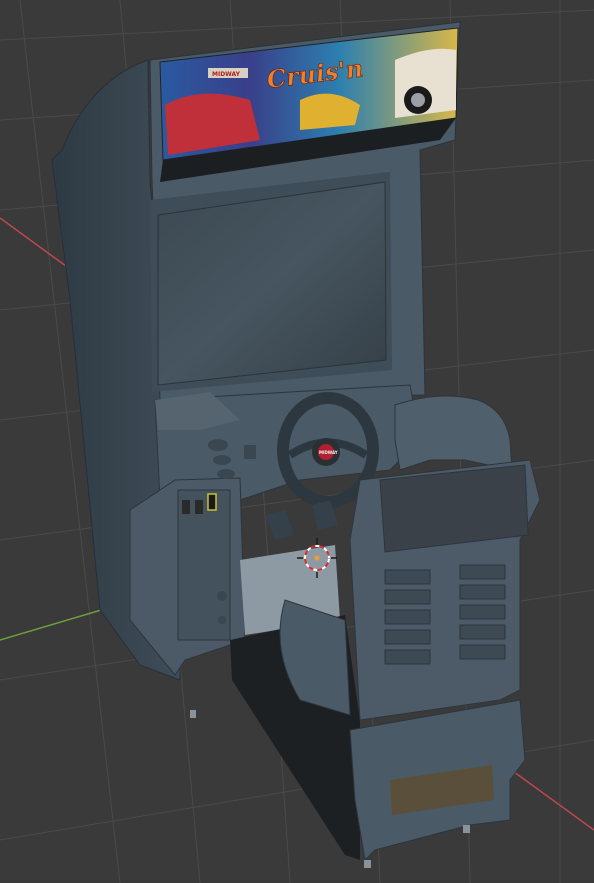 This screenshot has width=594, height=883. What do you see at coordinates (212, 502) in the screenshot?
I see `coin-slot-light` at bounding box center [212, 502].